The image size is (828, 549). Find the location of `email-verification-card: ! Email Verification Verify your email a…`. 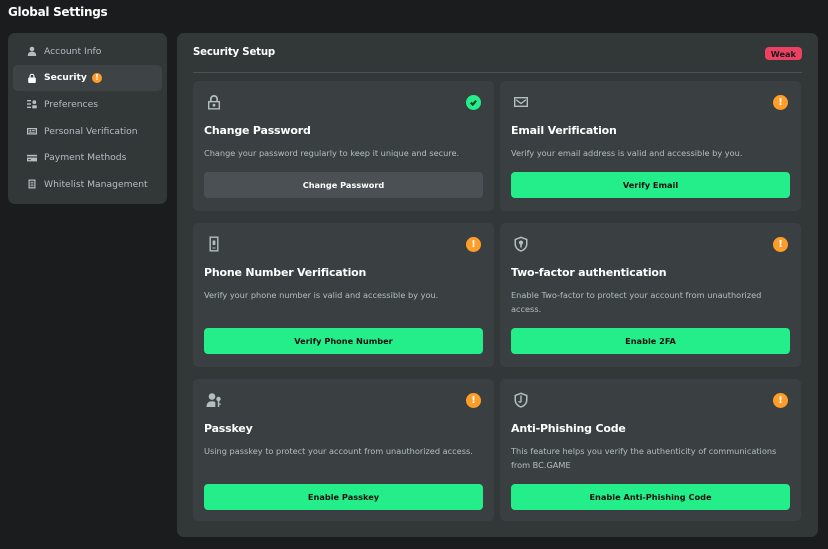

email-verification-card: ! Email Verification Verify your email a… is located at coordinates (650, 146).